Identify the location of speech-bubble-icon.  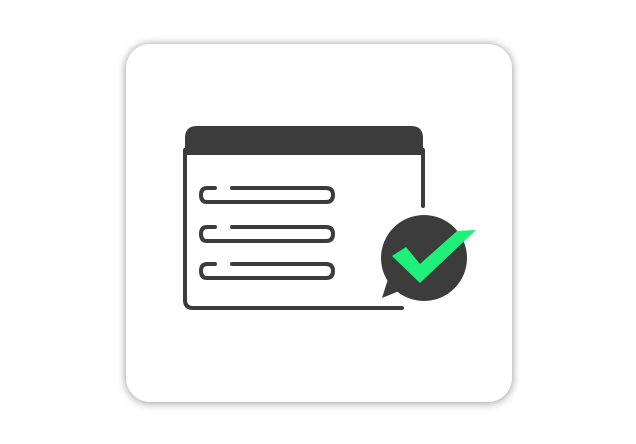
(424, 258).